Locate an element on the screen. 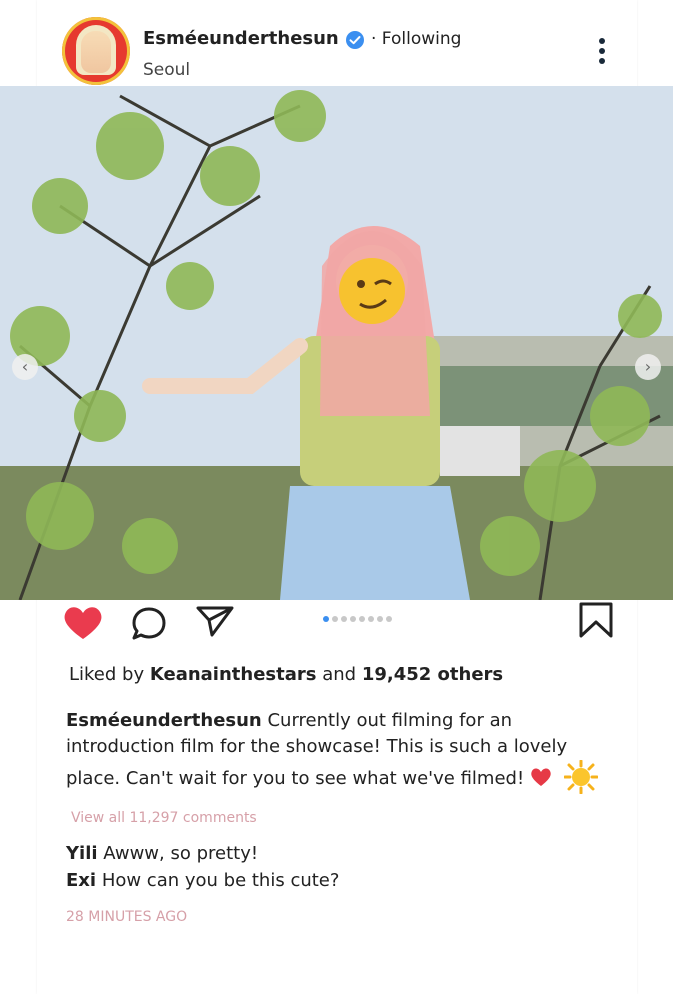 The width and height of the screenshot is (673, 994). avatar is located at coordinates (96, 51).